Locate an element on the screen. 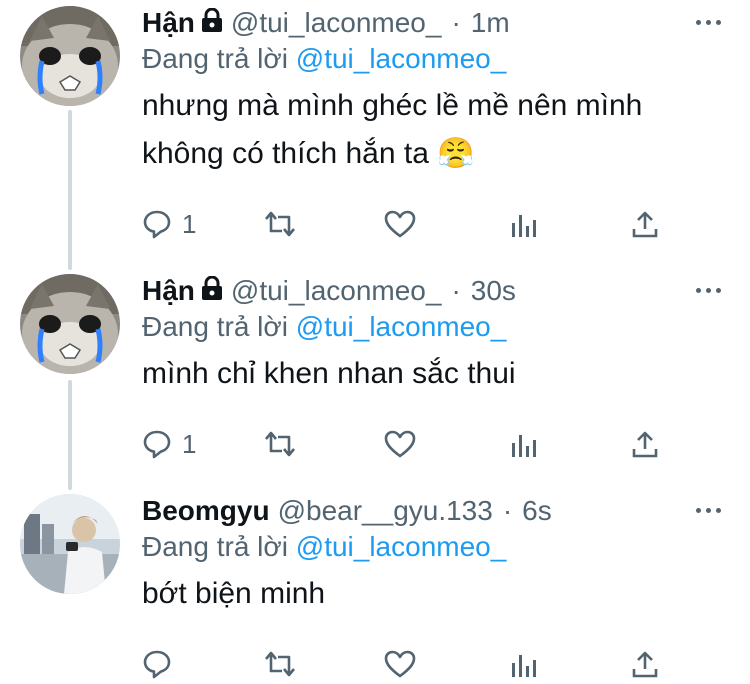  user-handle: @bear__gyu.133 is located at coordinates (385, 511).